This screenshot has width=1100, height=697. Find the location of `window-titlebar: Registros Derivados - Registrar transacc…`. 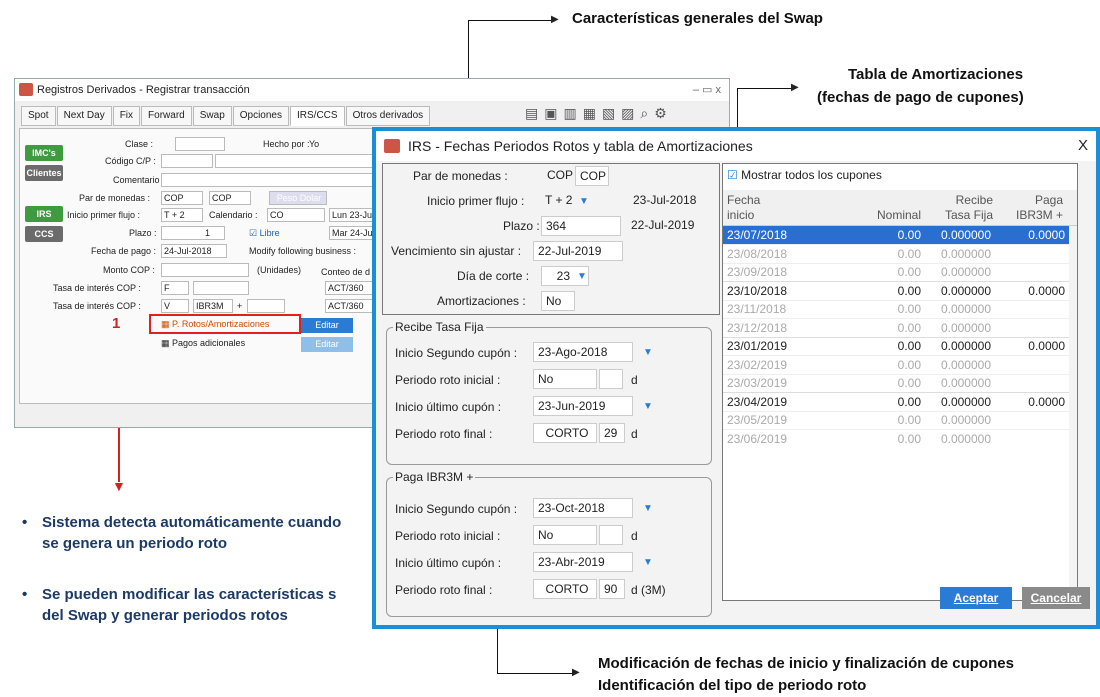

window-titlebar: Registros Derivados - Registrar transacc… is located at coordinates (372, 90).